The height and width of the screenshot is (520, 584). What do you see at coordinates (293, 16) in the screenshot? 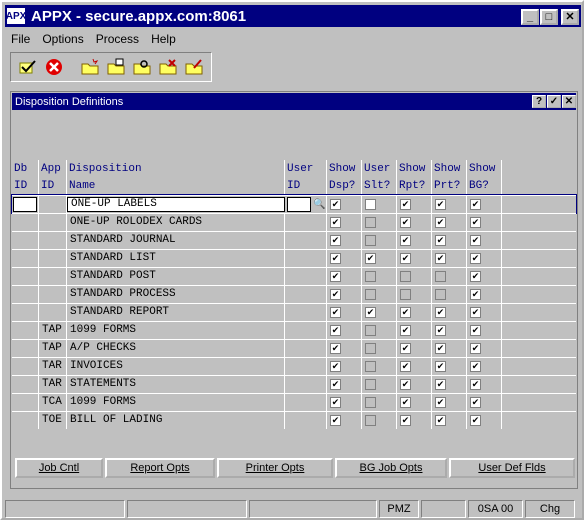
I see `title-bar: APX APPX - secure.appx.com:8061 _ □ ✕` at bounding box center [293, 16].